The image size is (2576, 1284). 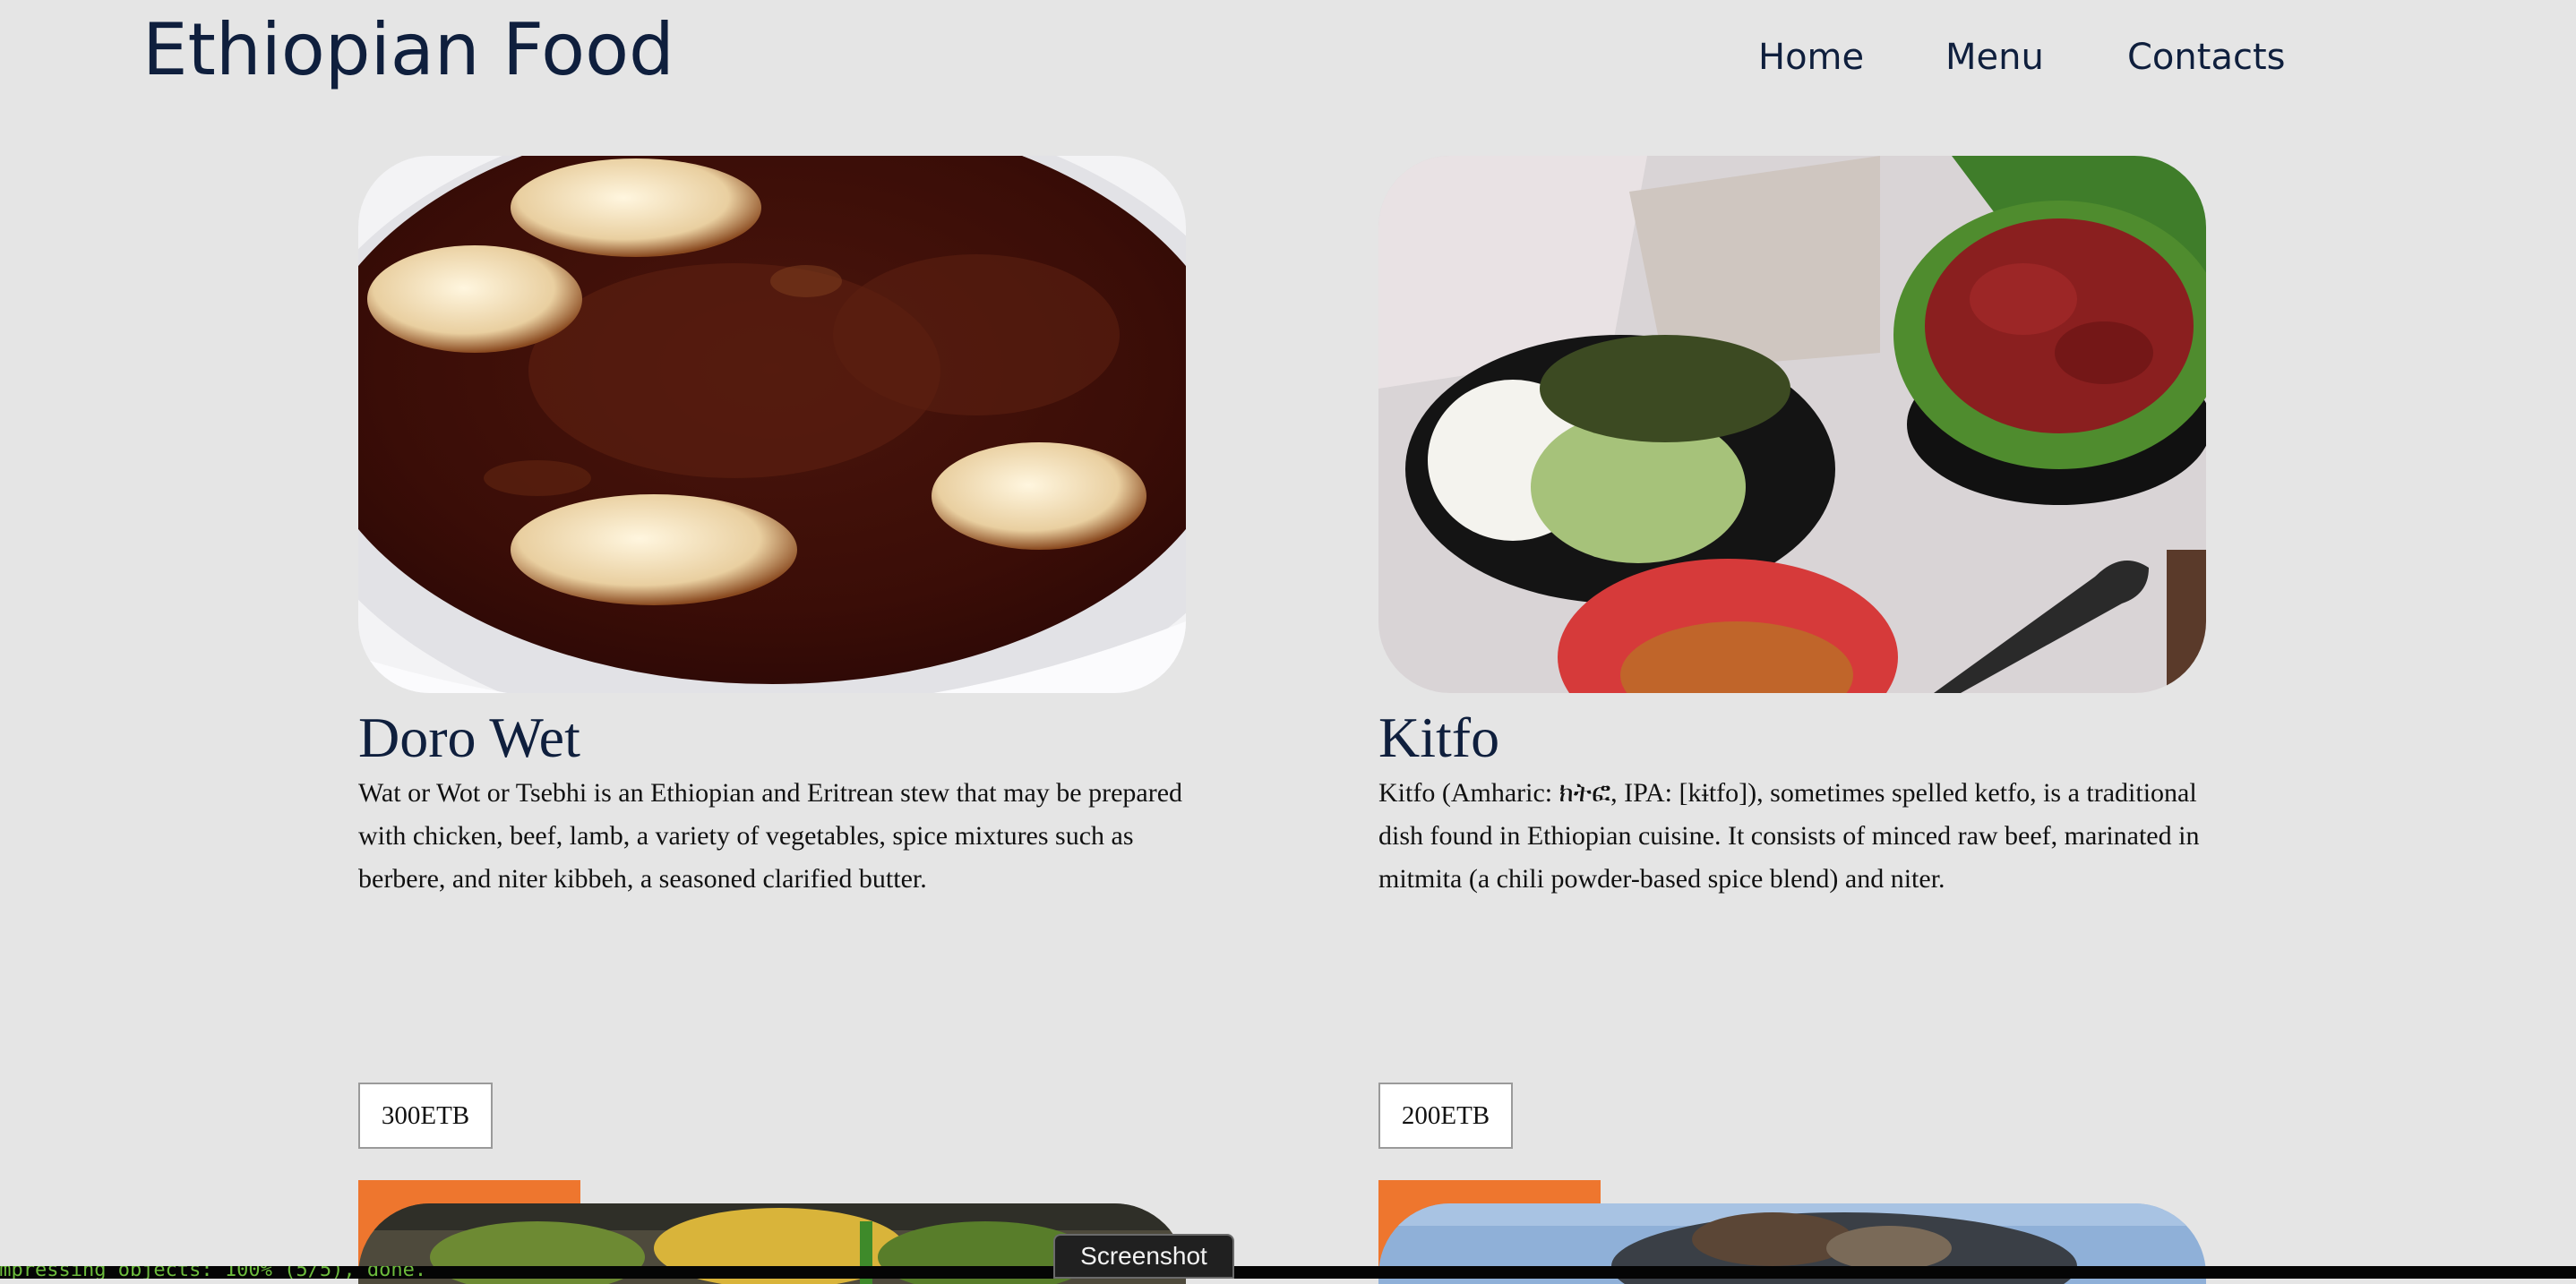 I want to click on nav-contacts-link: Contacts, so click(x=2206, y=57).